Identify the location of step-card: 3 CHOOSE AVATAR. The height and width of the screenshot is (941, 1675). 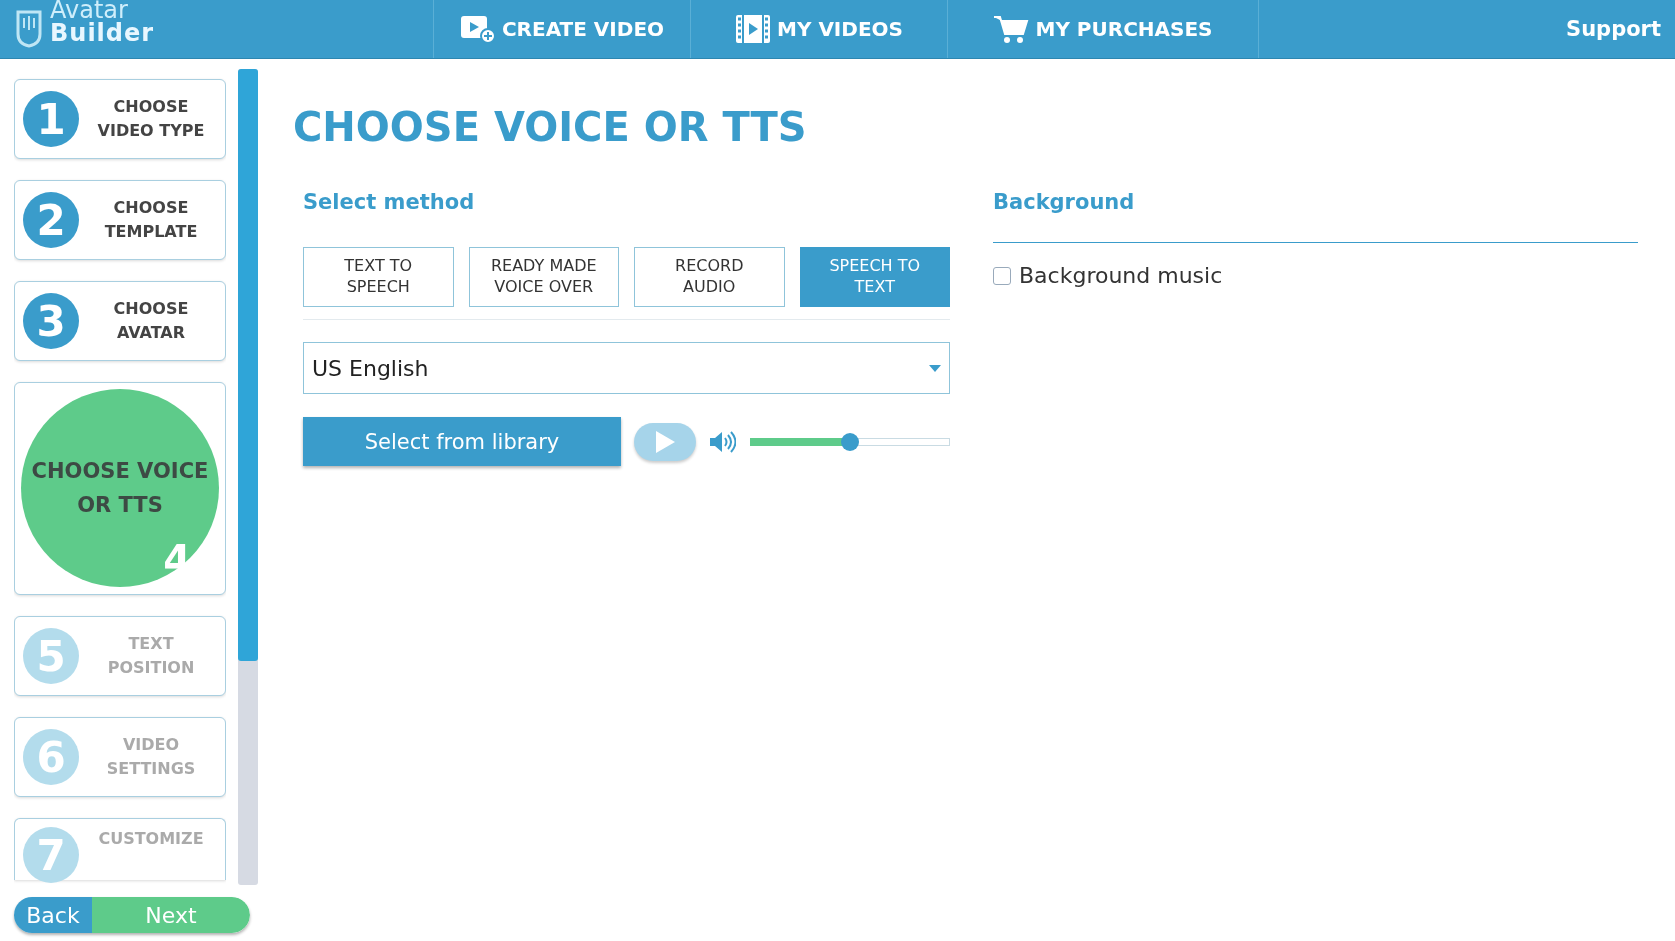
(120, 321).